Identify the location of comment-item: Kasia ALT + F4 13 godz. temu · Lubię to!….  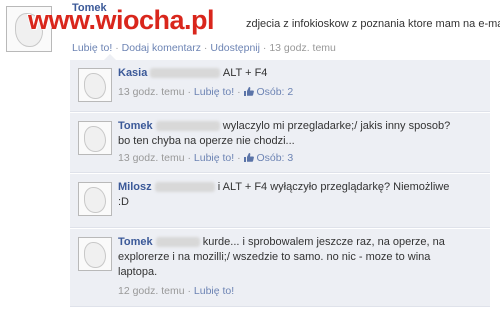
(280, 86).